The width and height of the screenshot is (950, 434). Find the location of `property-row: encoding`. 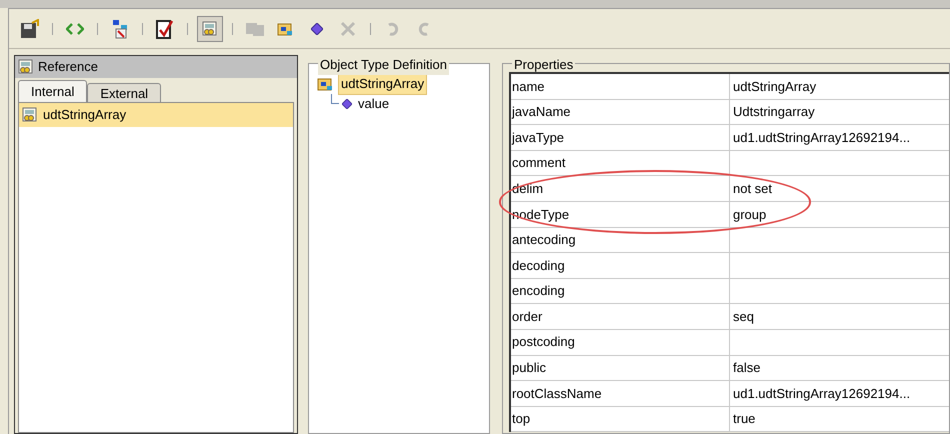

property-row: encoding is located at coordinates (730, 291).